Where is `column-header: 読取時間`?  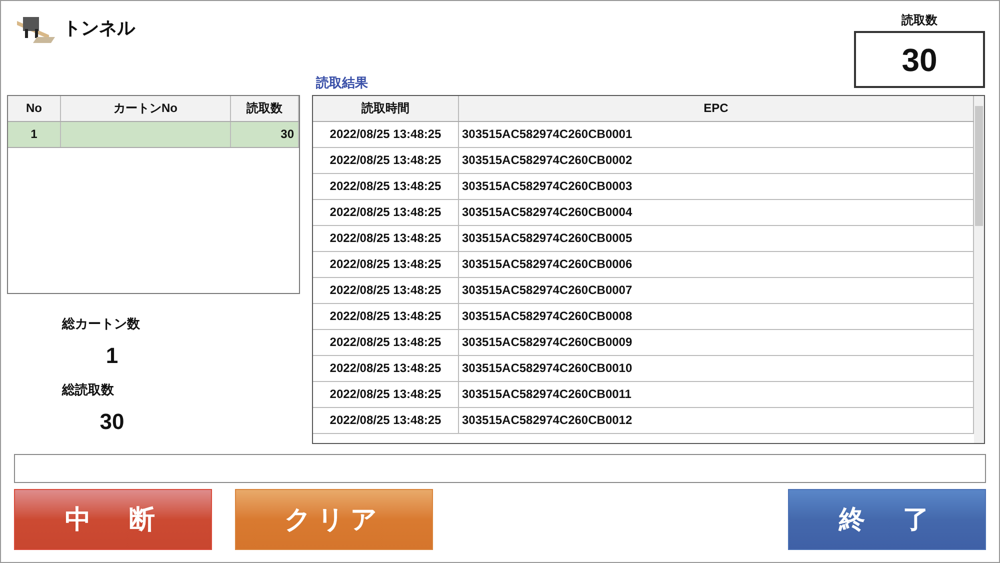 column-header: 読取時間 is located at coordinates (386, 108).